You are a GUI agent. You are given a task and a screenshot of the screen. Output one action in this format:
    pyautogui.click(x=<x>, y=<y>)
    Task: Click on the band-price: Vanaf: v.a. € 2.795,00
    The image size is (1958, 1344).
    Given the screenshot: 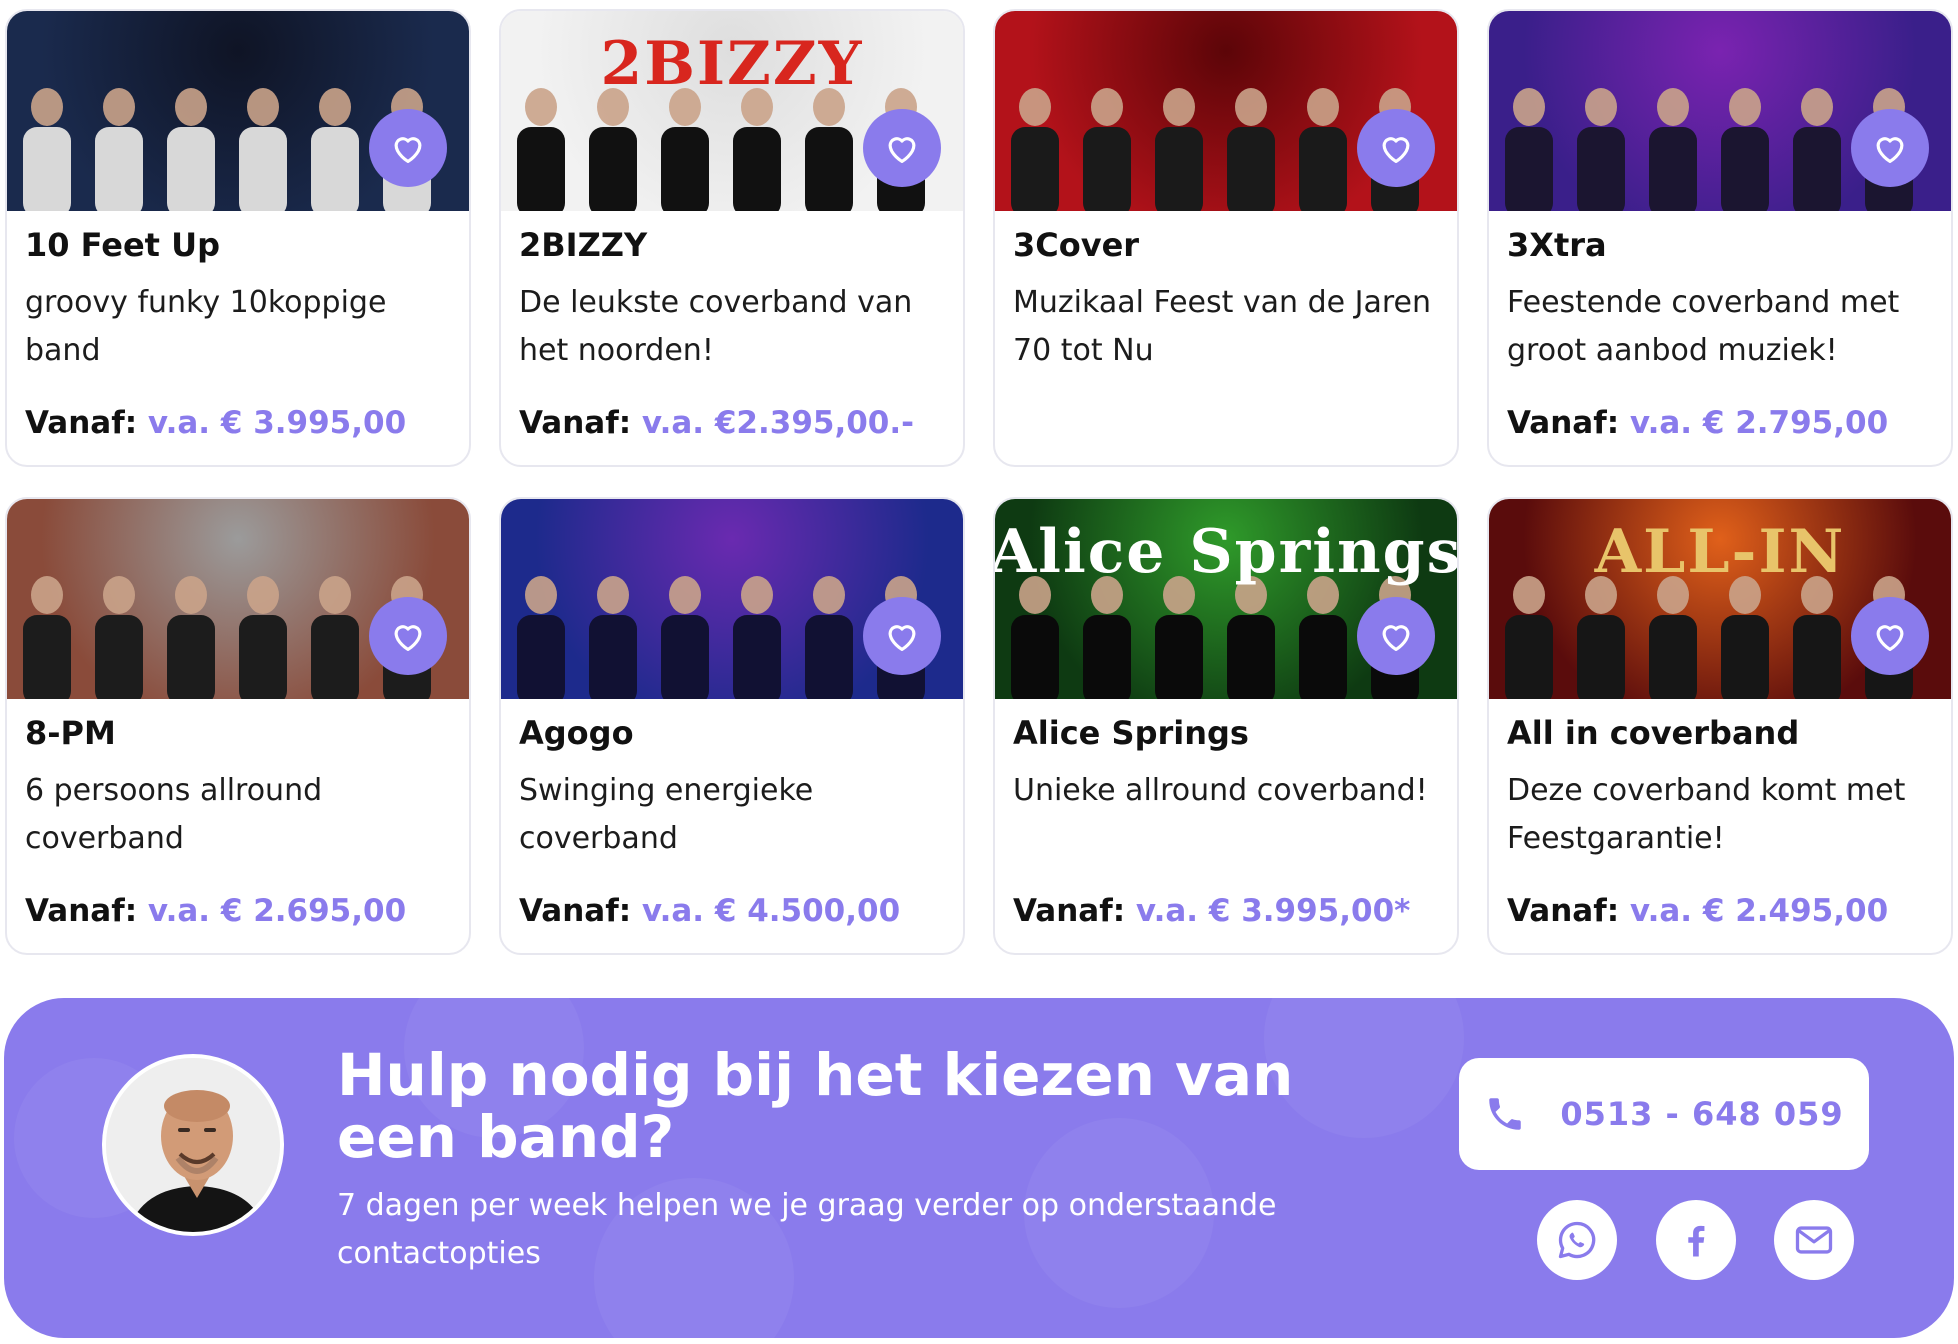 What is the action you would take?
    pyautogui.click(x=1697, y=423)
    